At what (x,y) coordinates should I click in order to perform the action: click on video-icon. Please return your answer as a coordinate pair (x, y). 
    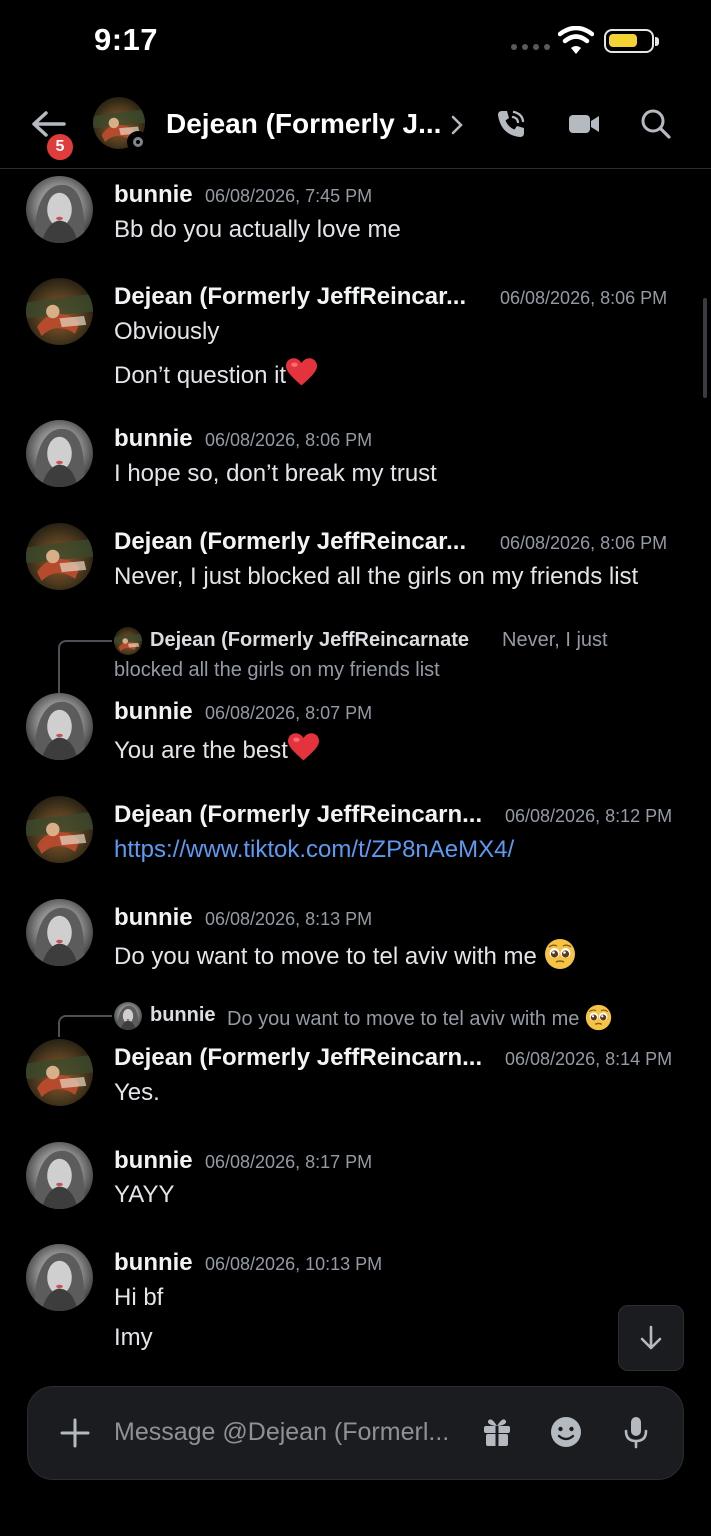
    Looking at the image, I should click on (584, 124).